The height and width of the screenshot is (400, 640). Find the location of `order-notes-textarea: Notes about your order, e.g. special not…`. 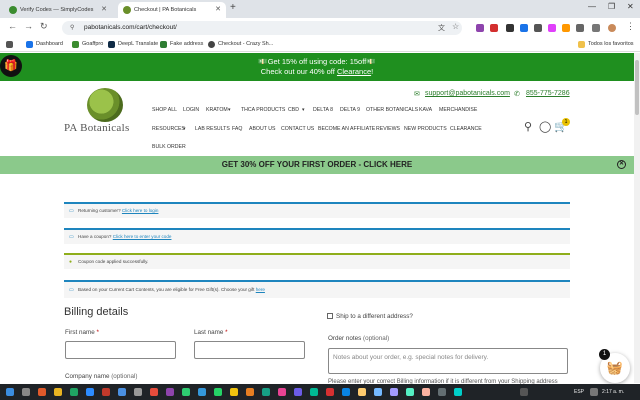

order-notes-textarea: Notes about your order, e.g. special not… is located at coordinates (448, 361).